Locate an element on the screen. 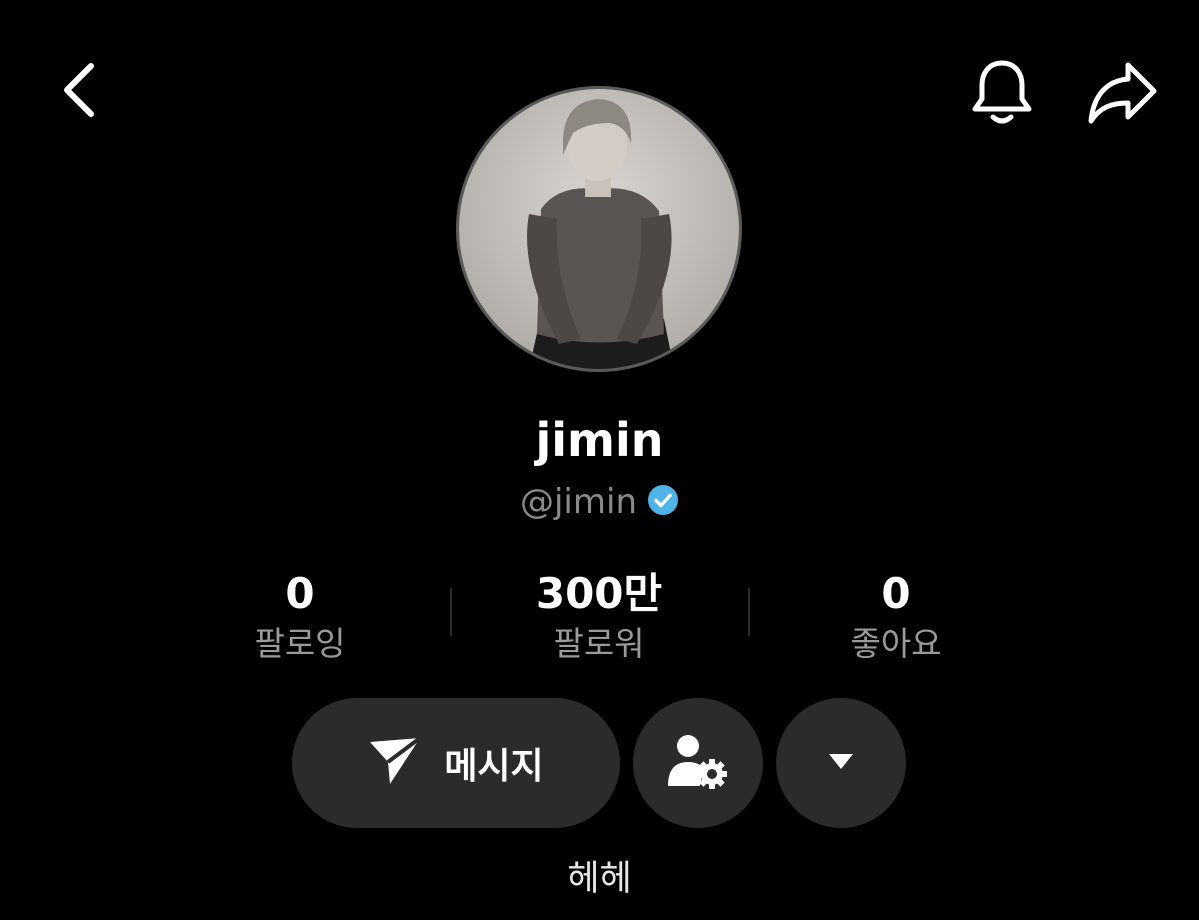 This screenshot has width=1199, height=920. handle-row: @jimin is located at coordinates (599, 502).